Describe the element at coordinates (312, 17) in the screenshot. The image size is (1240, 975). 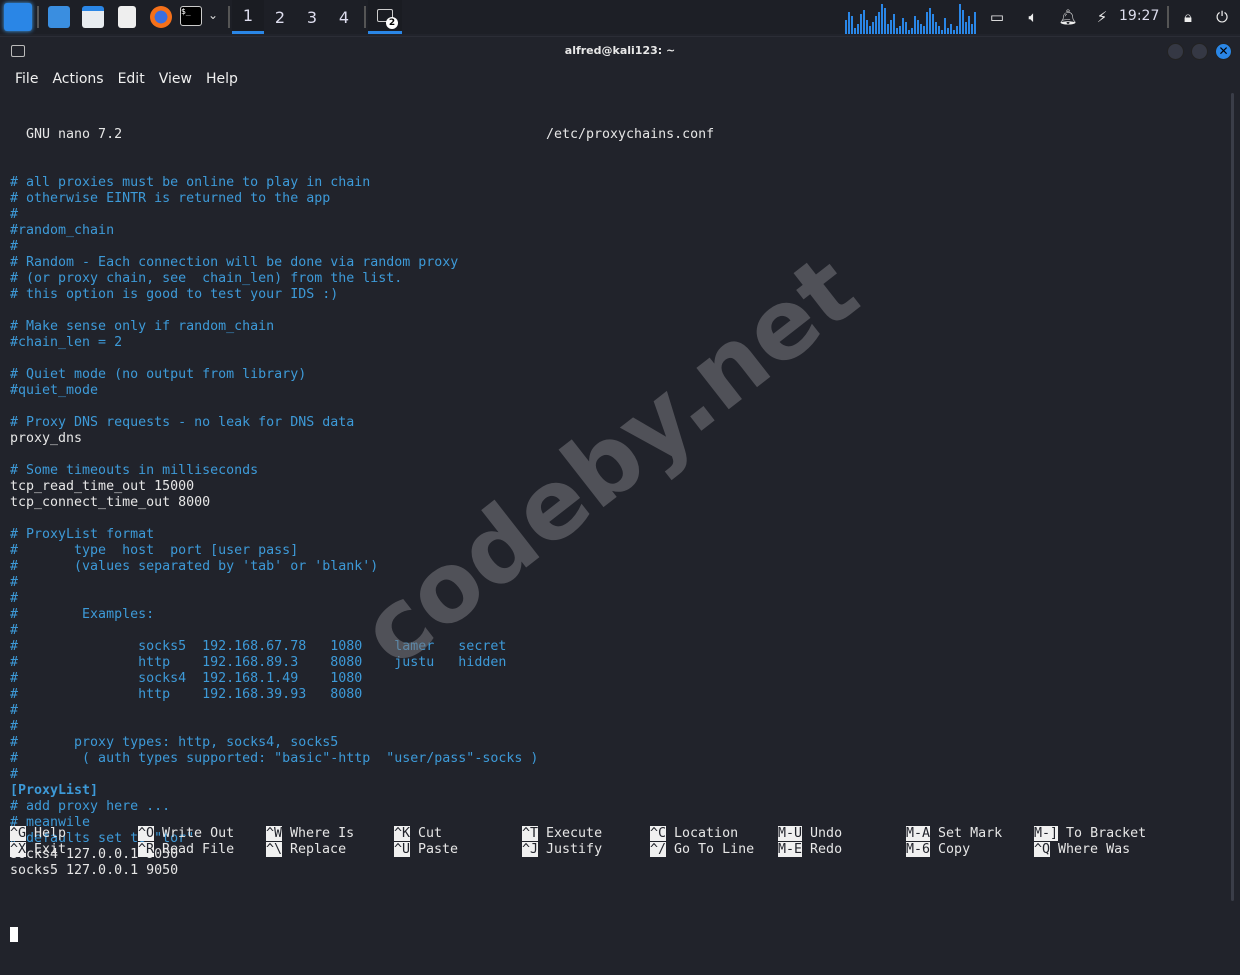
I see `workspace-3: 3` at that location.